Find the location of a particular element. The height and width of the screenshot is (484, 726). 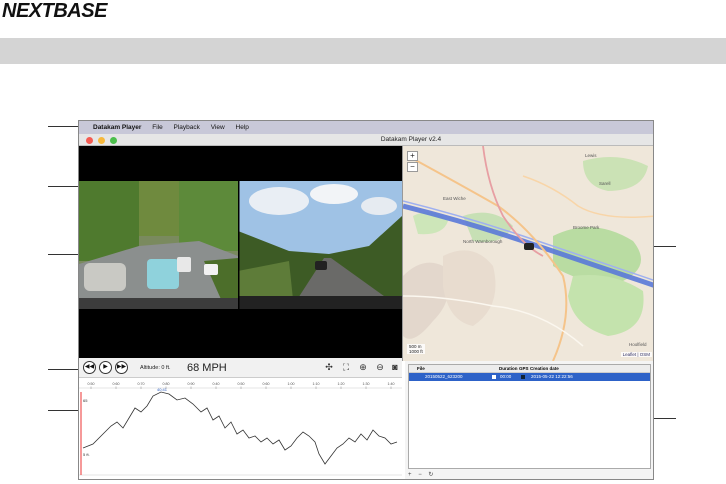

graph-tick-label: 0:40 is located at coordinates (216, 384).